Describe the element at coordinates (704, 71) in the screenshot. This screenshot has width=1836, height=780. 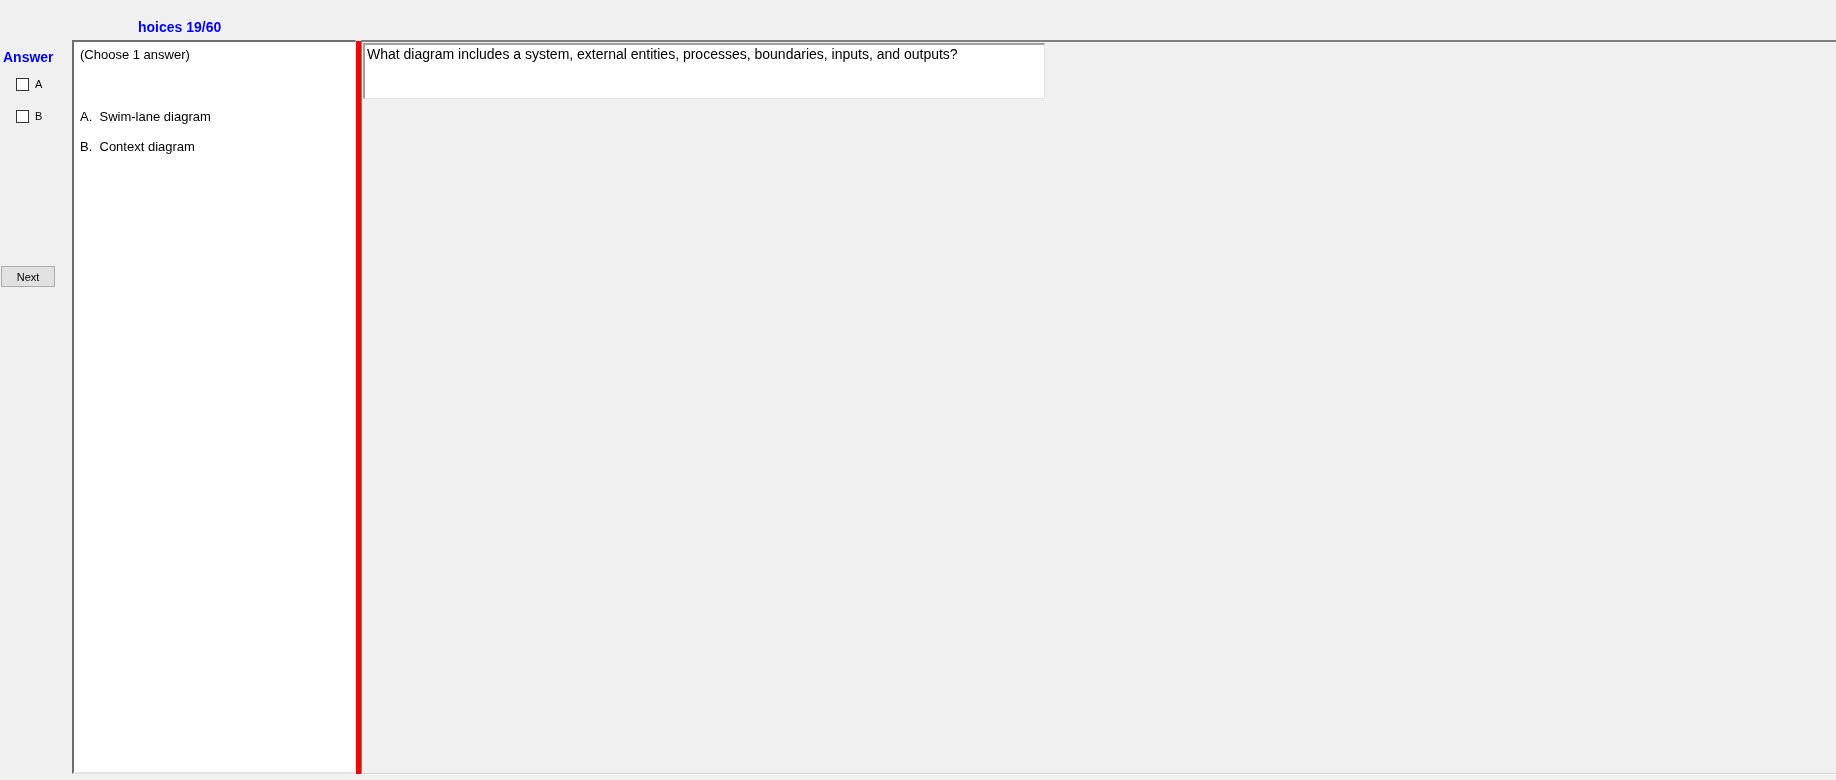
I see `question-text-box: What diagram includes a system, external entities, processes, boundaries, inputs, and outputs?` at that location.